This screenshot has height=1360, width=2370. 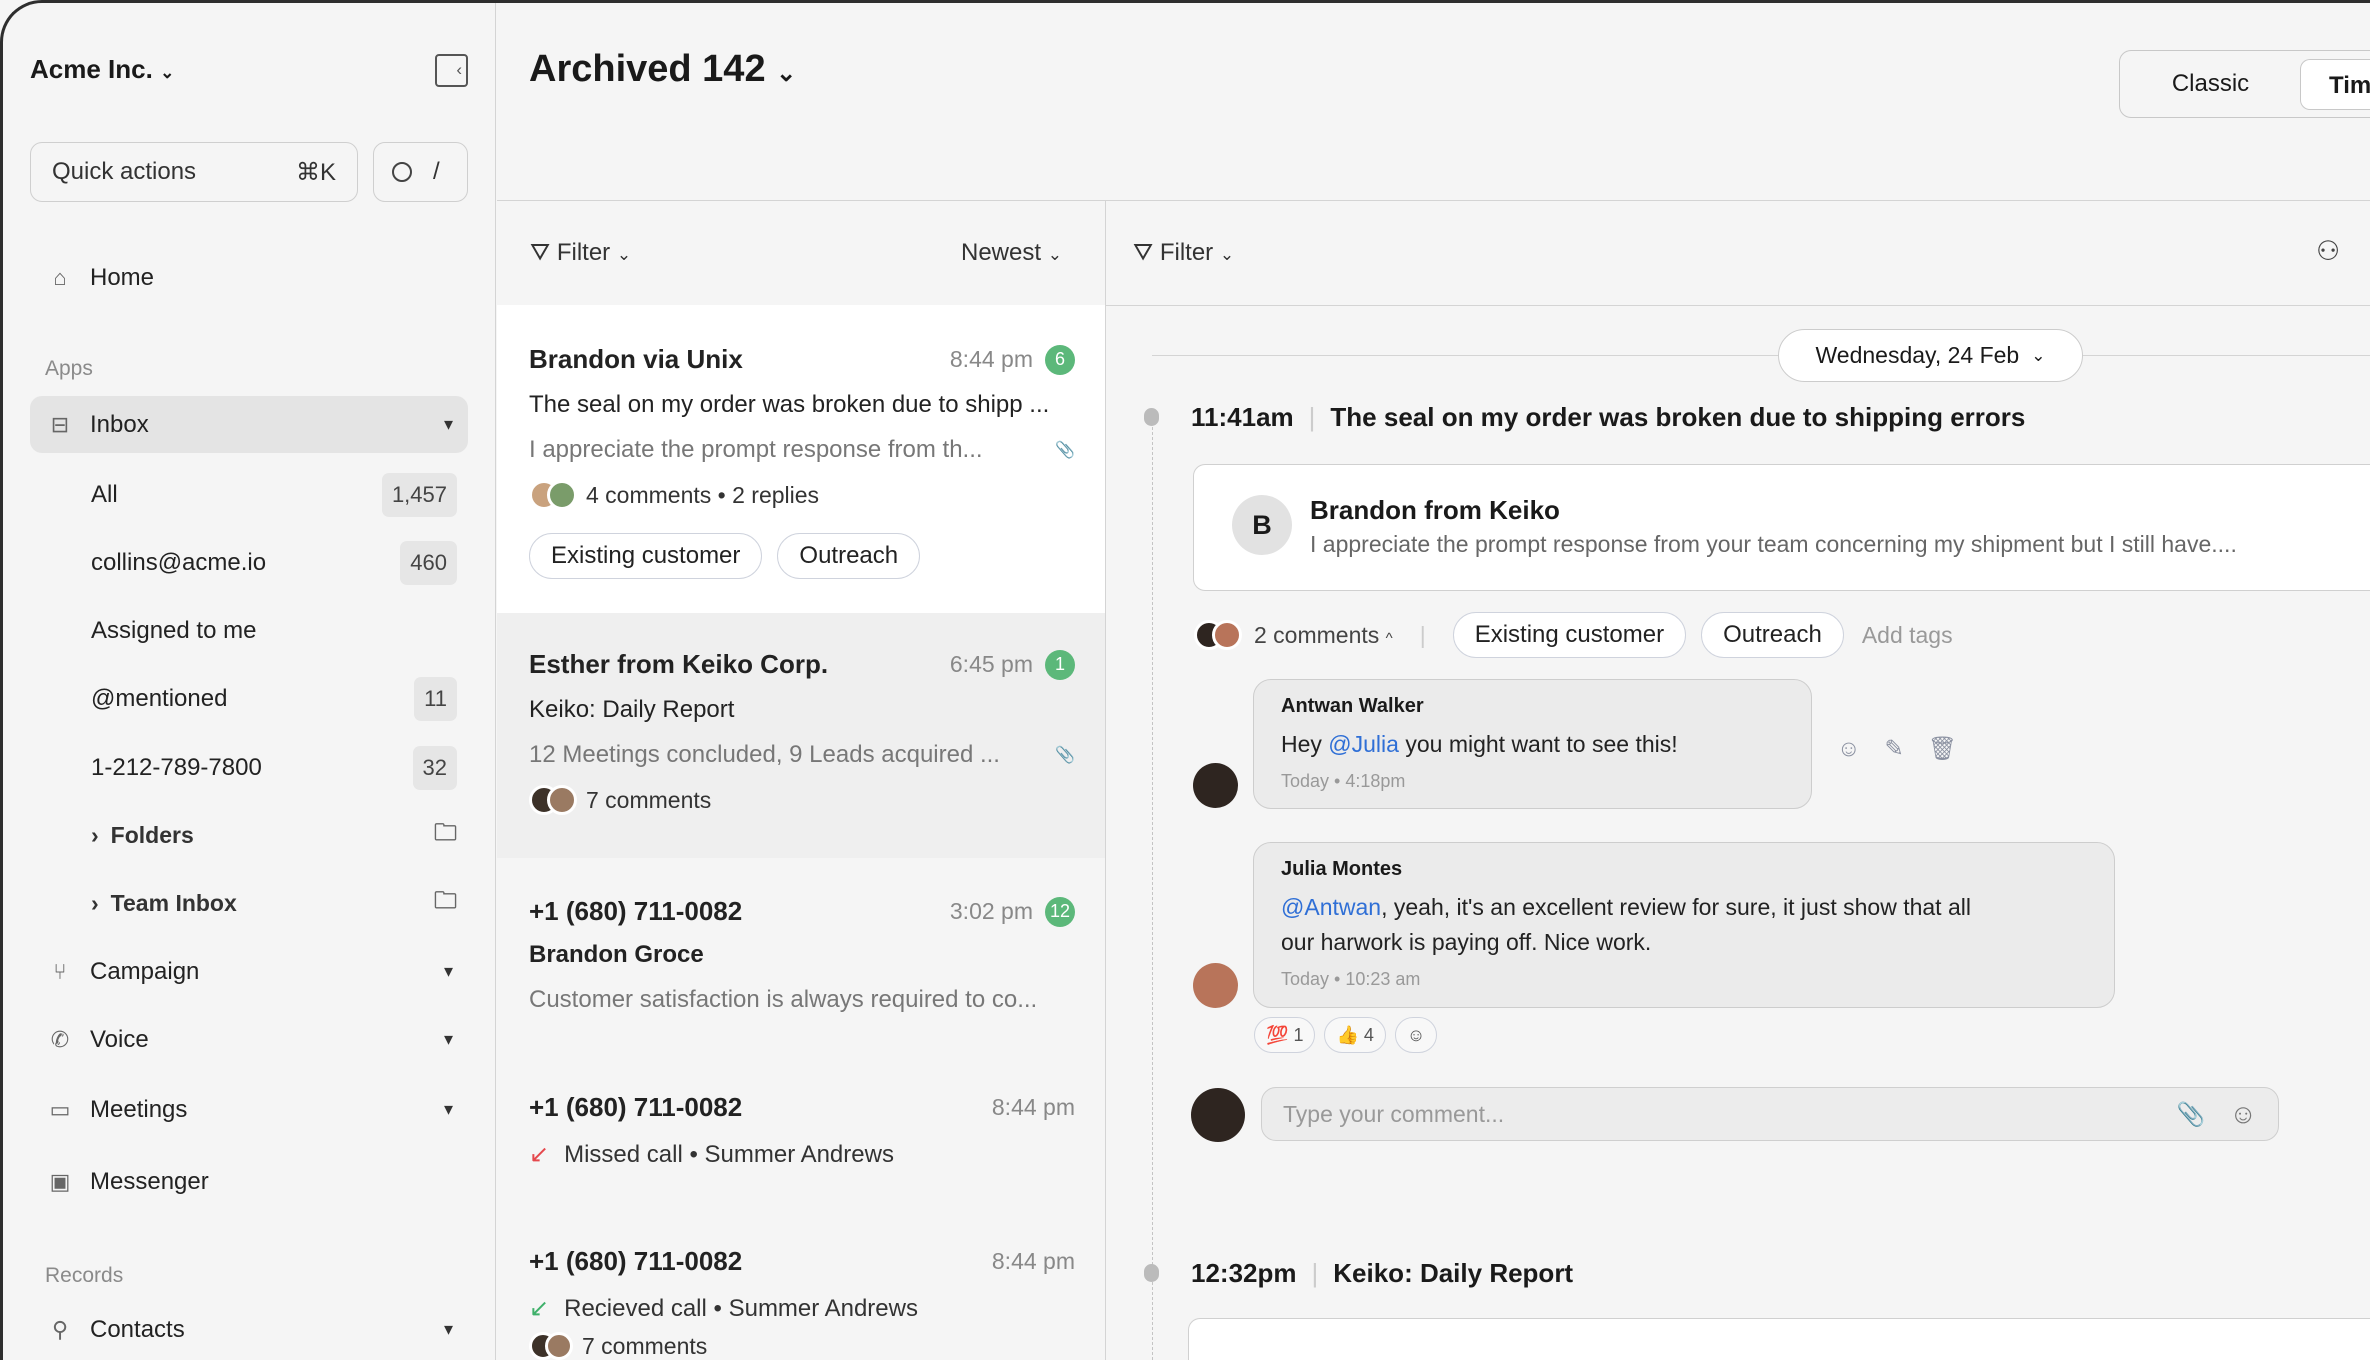 What do you see at coordinates (451, 70) in the screenshot?
I see `collapse-sidebar-button: ‹` at bounding box center [451, 70].